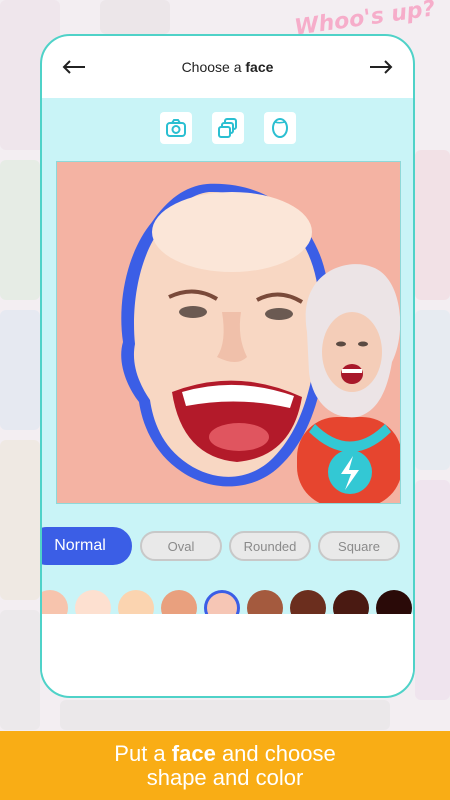 This screenshot has height=800, width=450. What do you see at coordinates (87, 546) in the screenshot?
I see `shape-option-normal: Normal` at bounding box center [87, 546].